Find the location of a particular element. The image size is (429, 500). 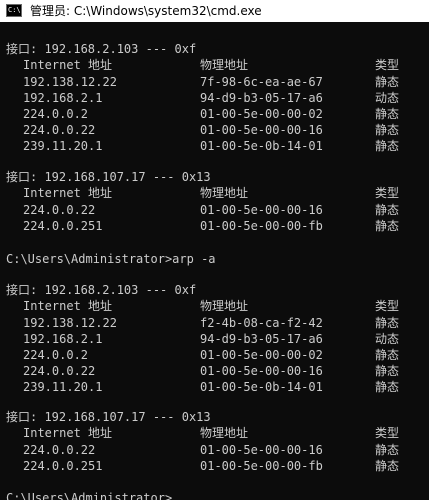

window-title: 管理员: C:\Windows\system32\cmd.exe is located at coordinates (146, 11).